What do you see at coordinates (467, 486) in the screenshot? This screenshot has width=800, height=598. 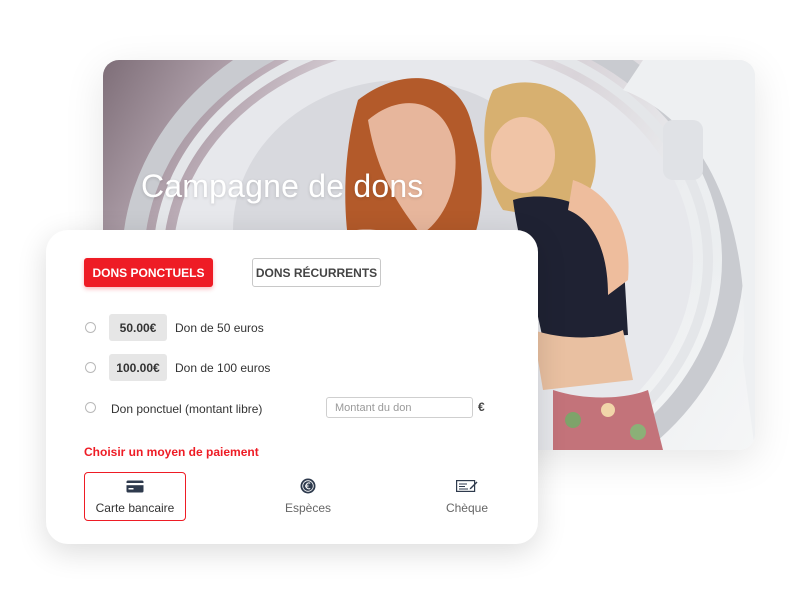 I see `cheque-icon` at bounding box center [467, 486].